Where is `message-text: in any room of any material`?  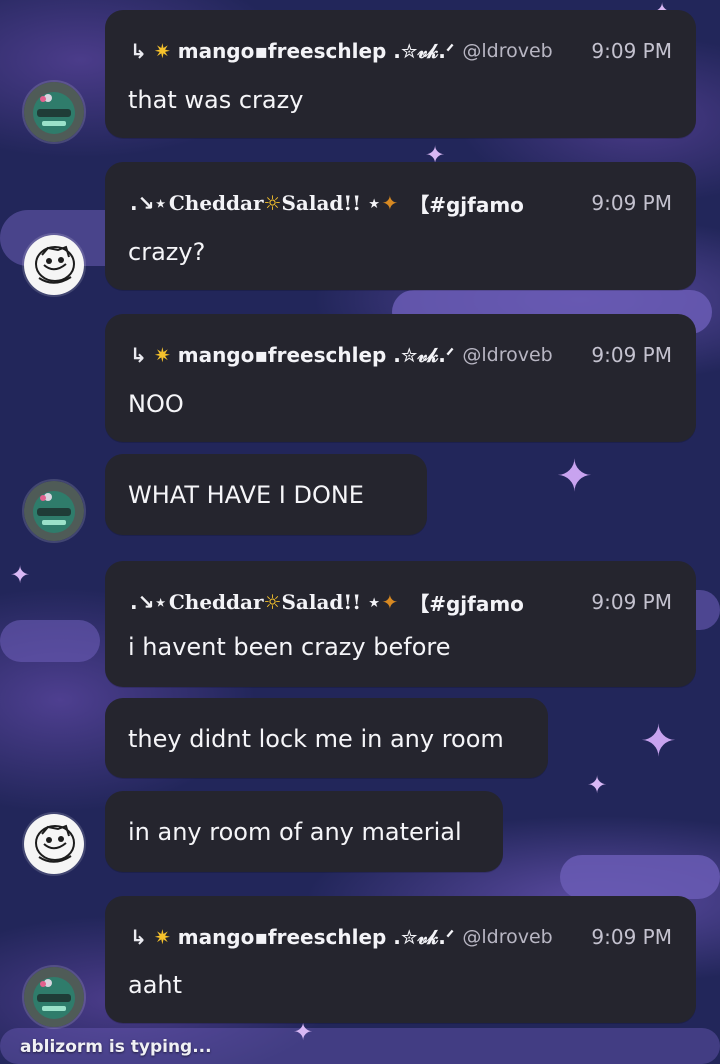
message-text: in any room of any material is located at coordinates (295, 832).